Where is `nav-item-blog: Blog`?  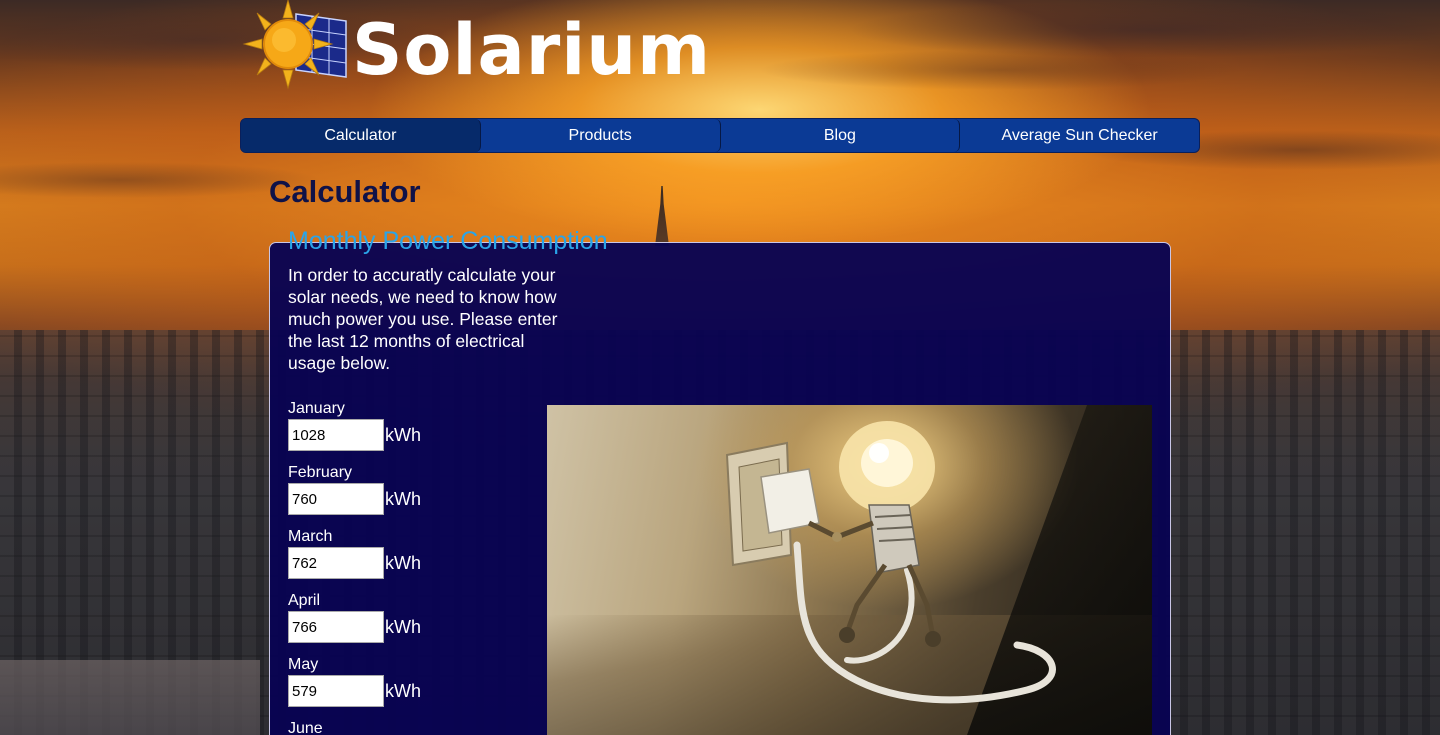 nav-item-blog: Blog is located at coordinates (840, 135).